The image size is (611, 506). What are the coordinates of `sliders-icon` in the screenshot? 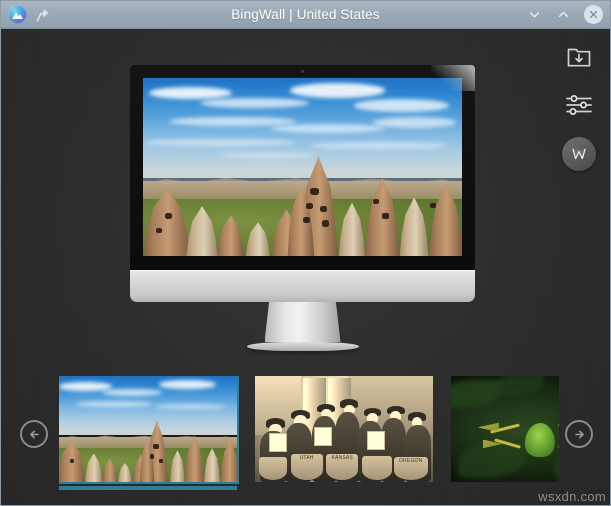 It's located at (579, 105).